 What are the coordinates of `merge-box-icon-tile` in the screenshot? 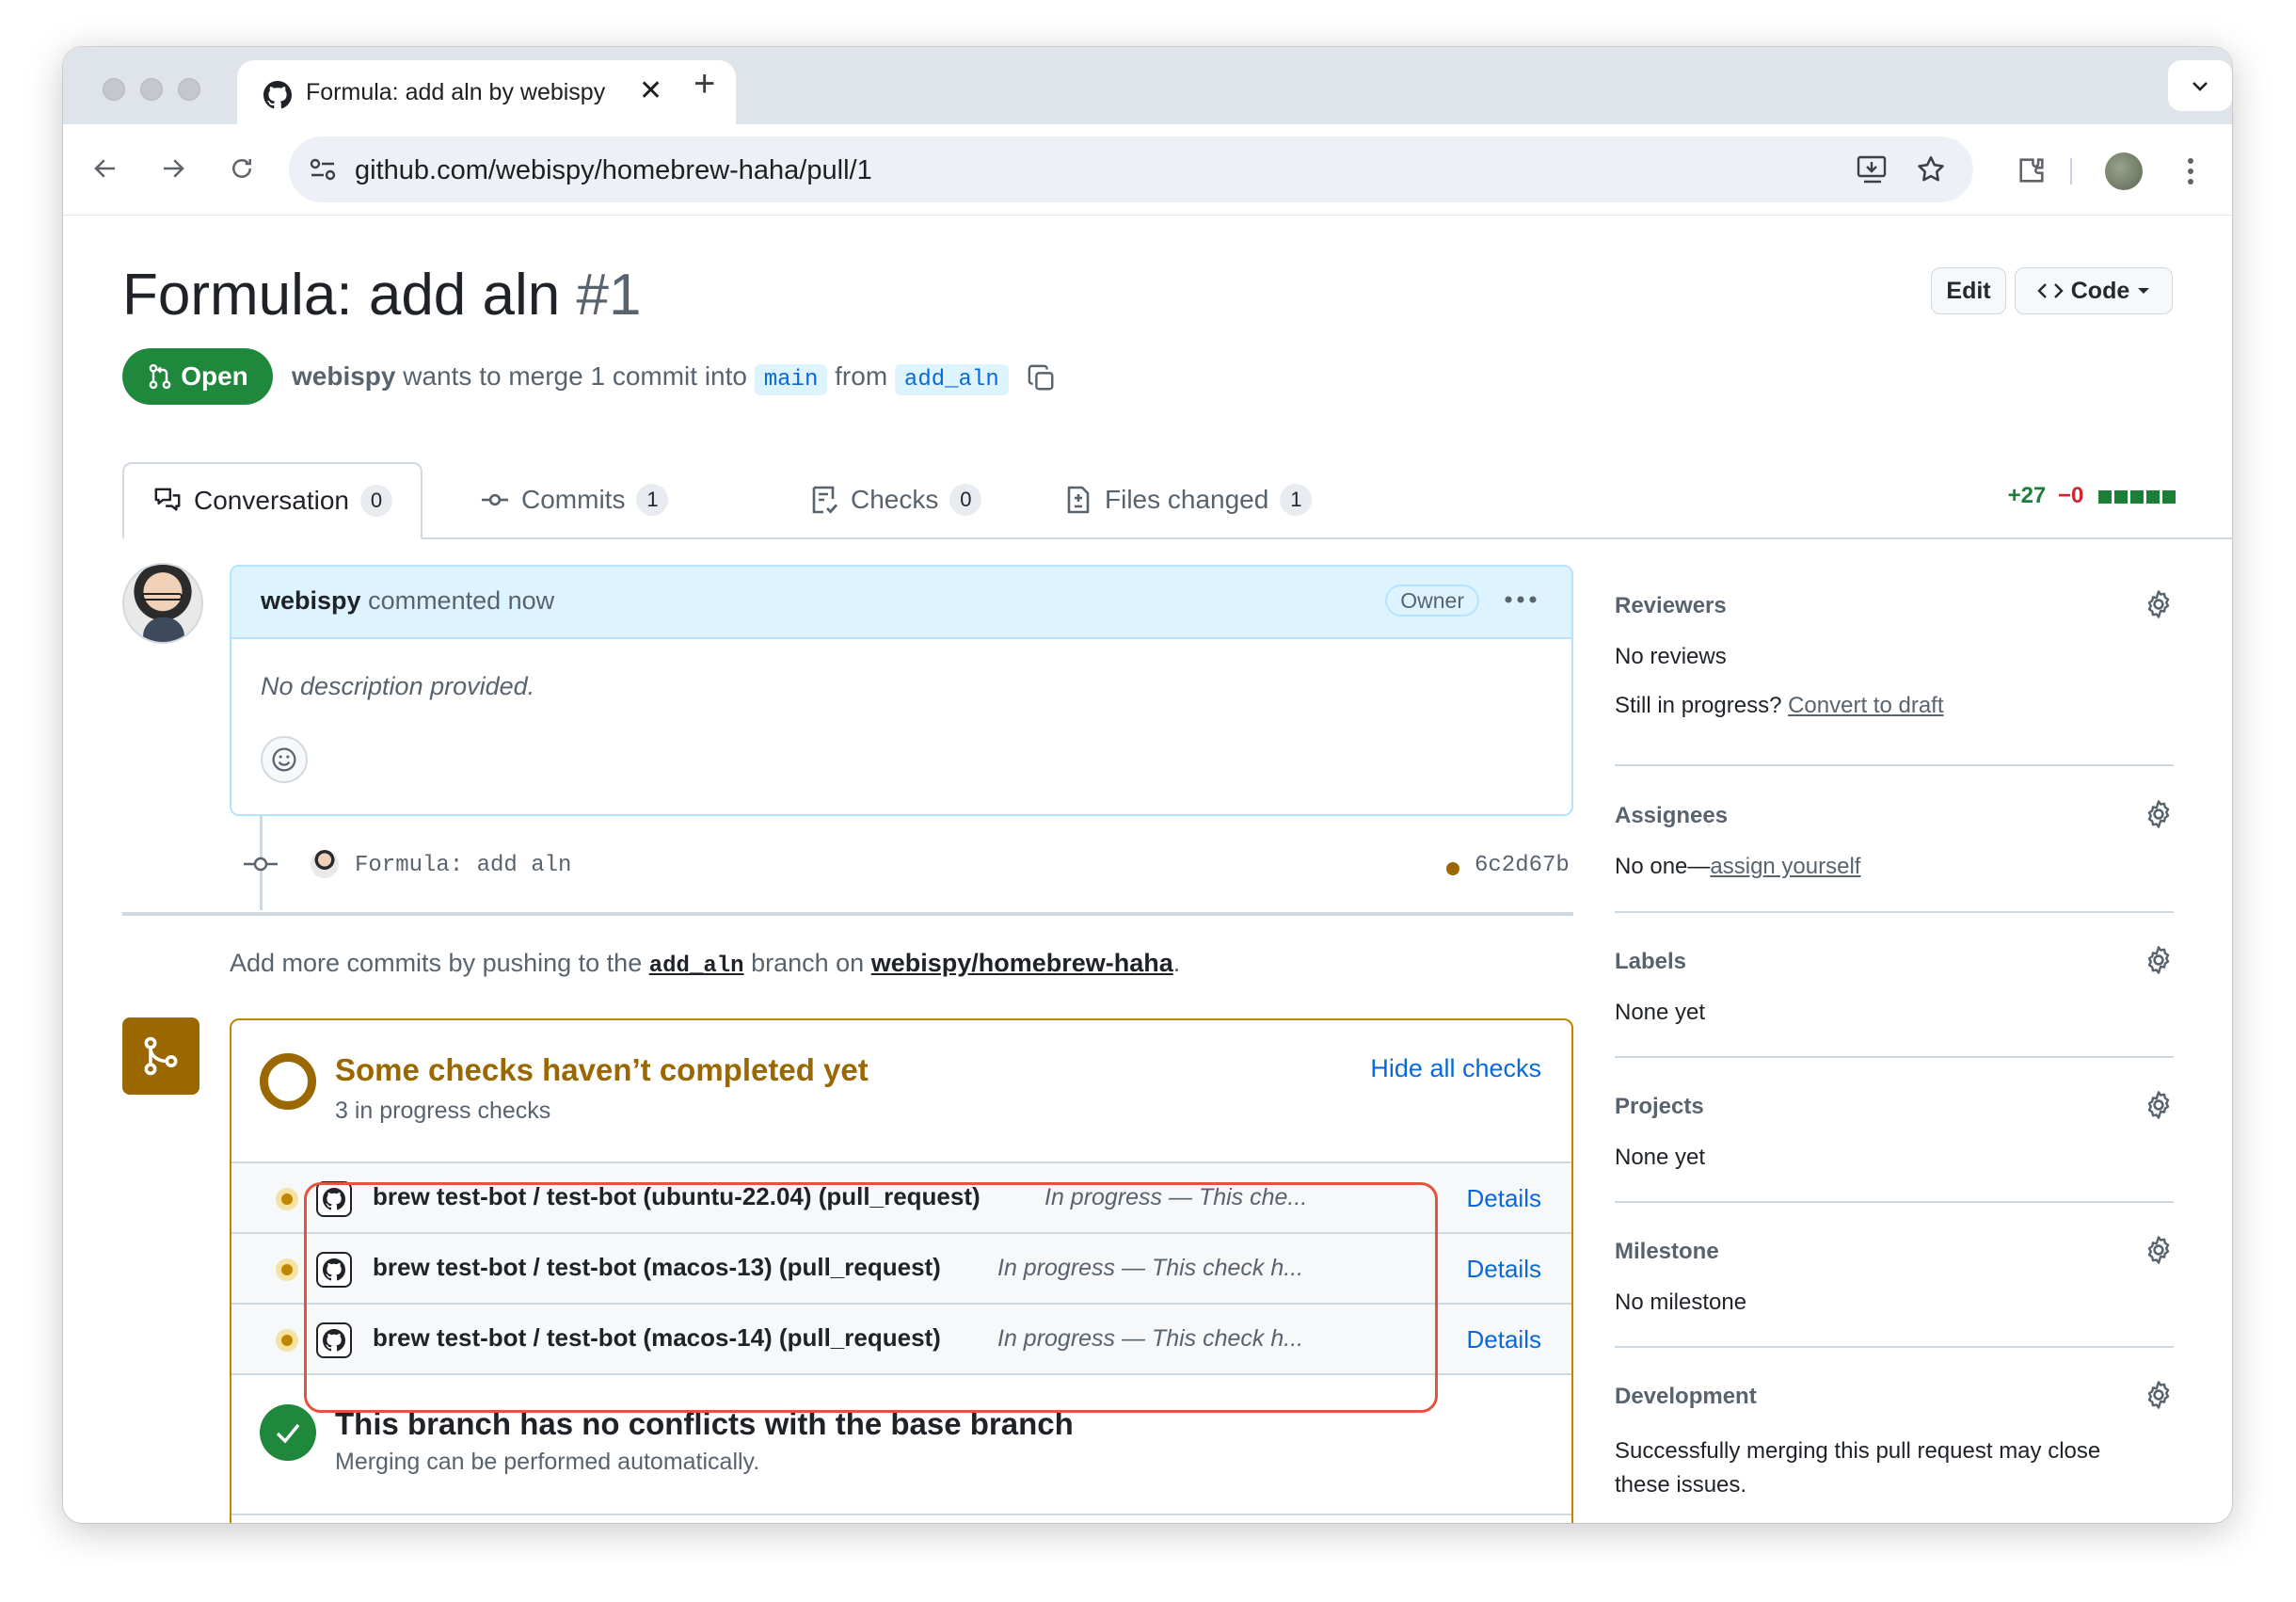 It's located at (160, 1056).